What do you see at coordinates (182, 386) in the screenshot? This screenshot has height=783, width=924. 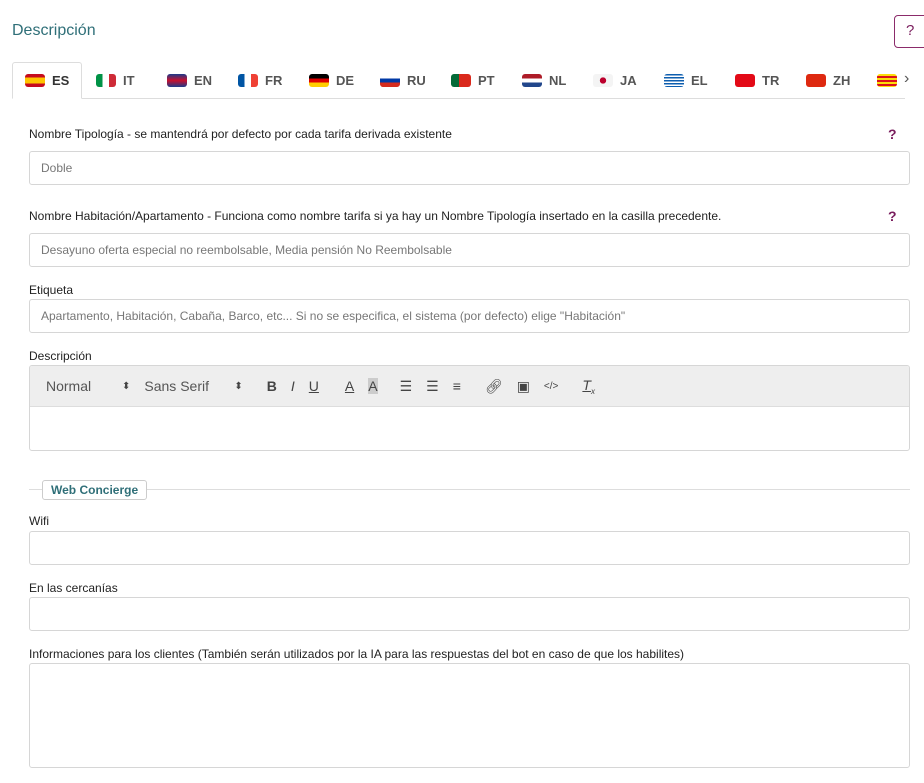 I see `font-select: Sans Serif` at bounding box center [182, 386].